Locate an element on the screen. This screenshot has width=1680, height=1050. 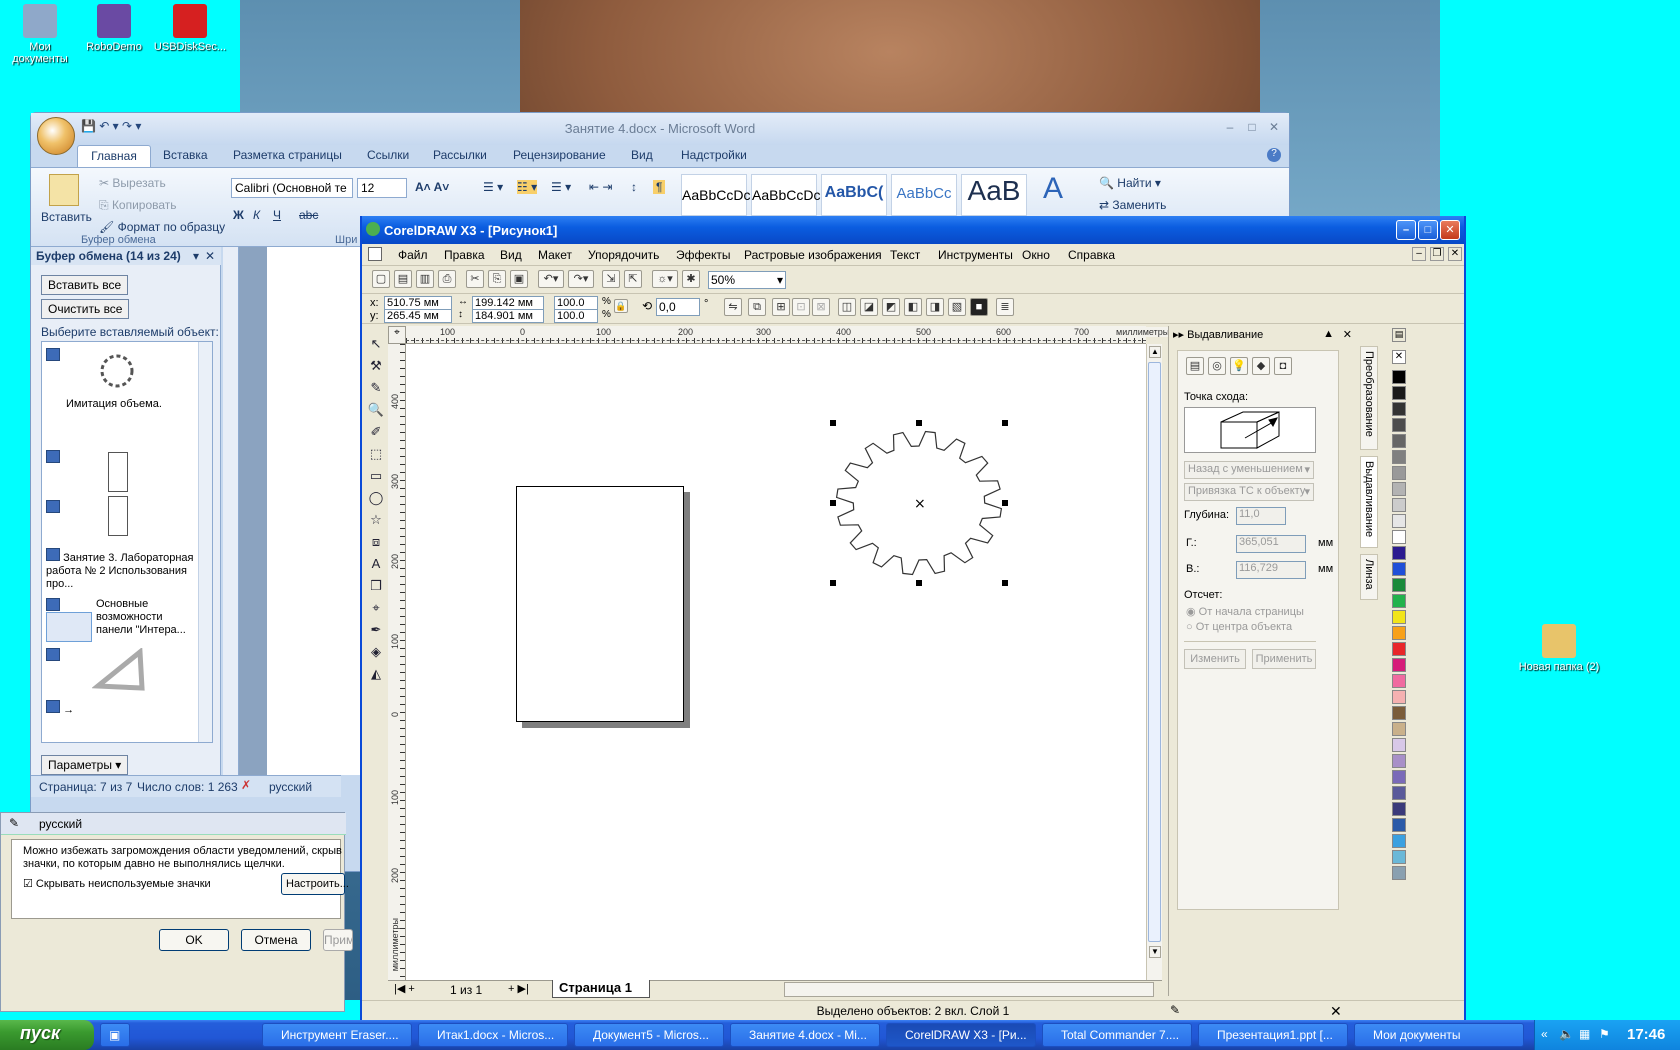
open-icon: ▤ is located at coordinates (403, 279).